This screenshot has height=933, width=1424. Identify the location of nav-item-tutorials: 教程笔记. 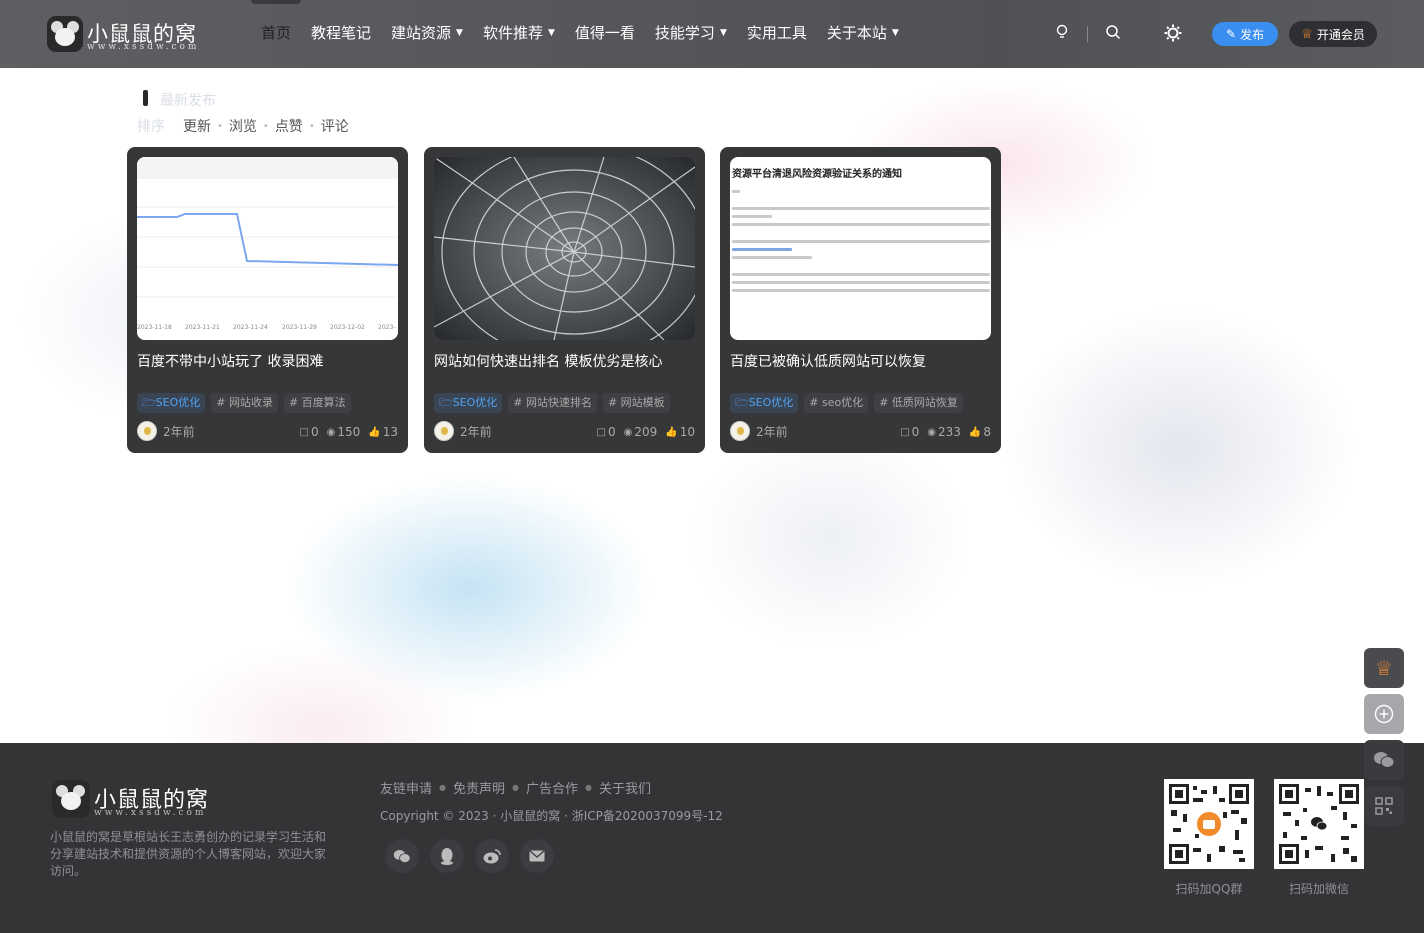
(341, 32).